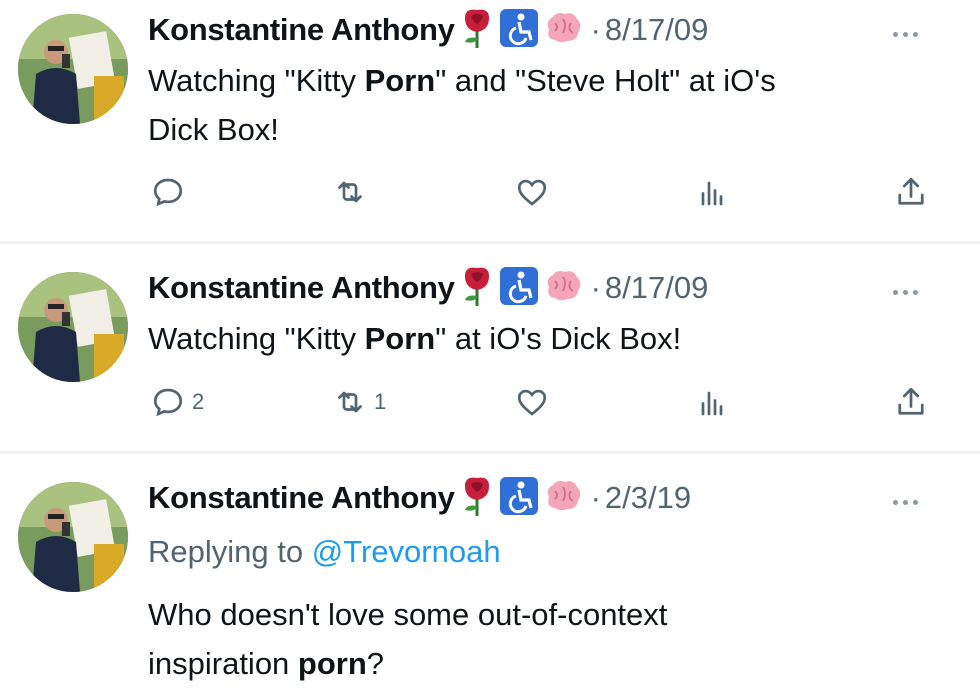 The height and width of the screenshot is (690, 980). I want to click on text-part: " at iO's Dick Box!, so click(558, 338).